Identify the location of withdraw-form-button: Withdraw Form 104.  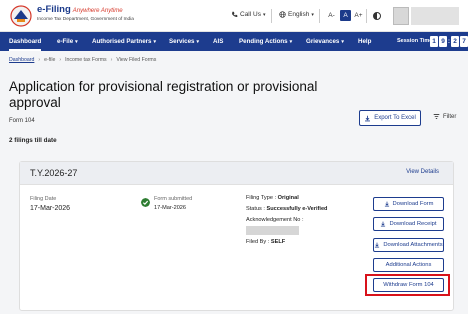
(408, 285).